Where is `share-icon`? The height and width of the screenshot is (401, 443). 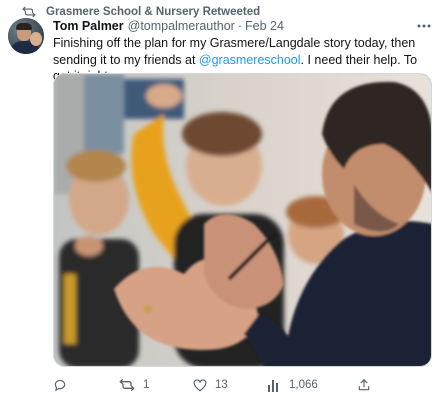
share-icon is located at coordinates (364, 385).